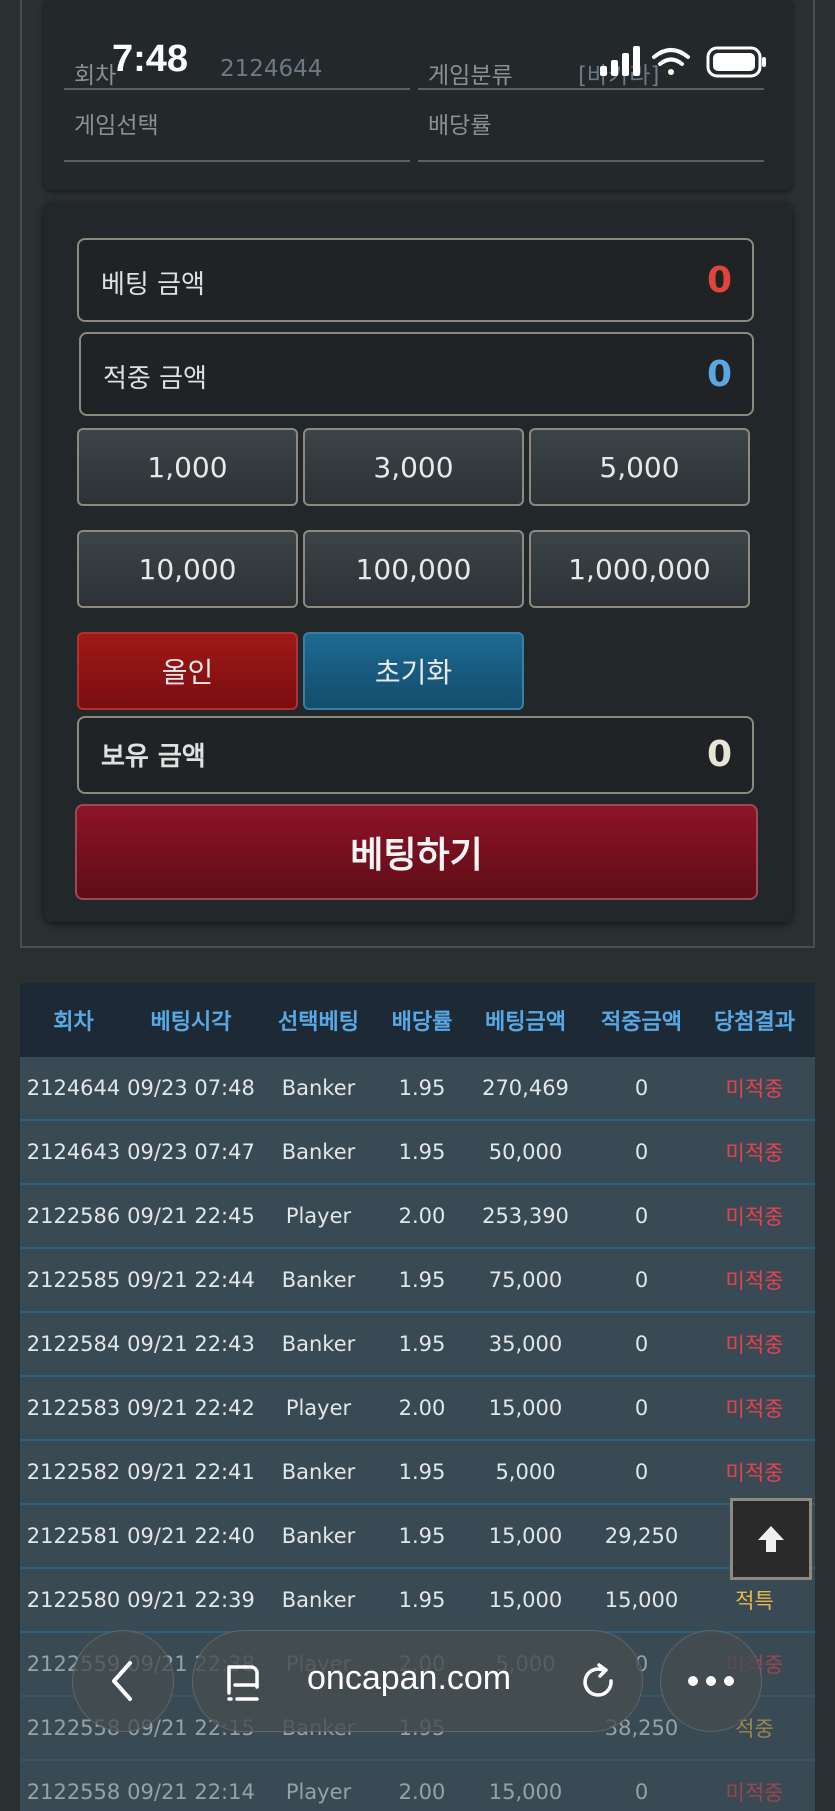  I want to click on balance-field: 보유 금액 0, so click(415, 755).